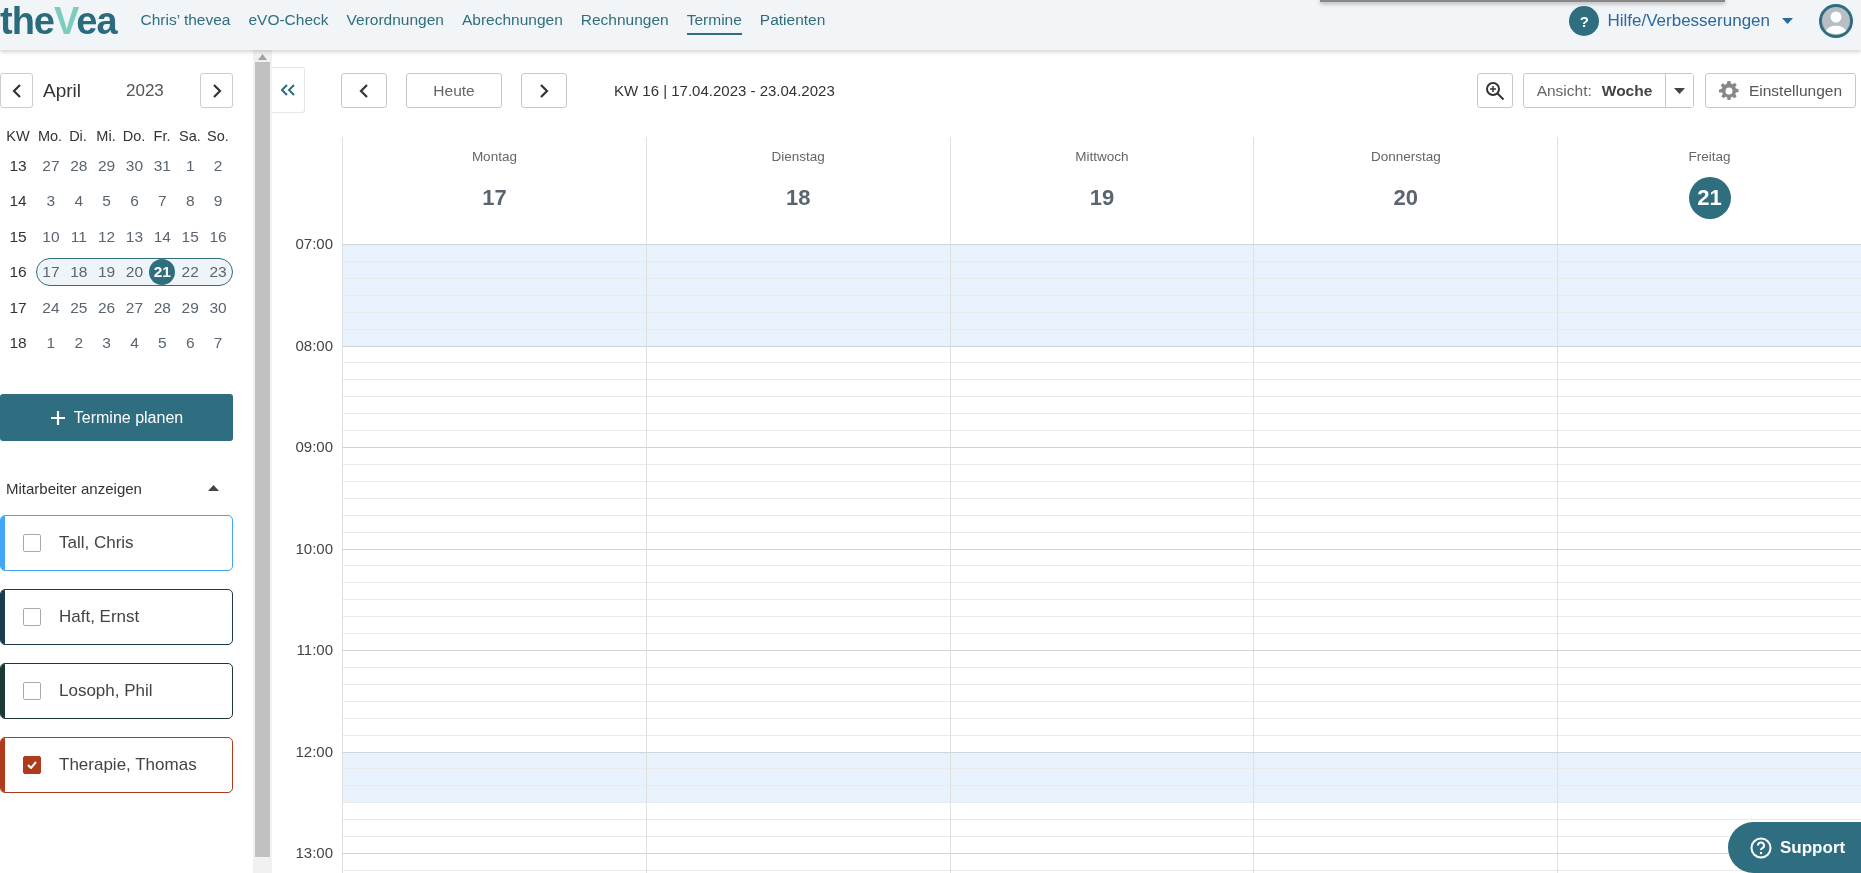  Describe the element at coordinates (218, 201) in the screenshot. I see `calendar-day: 9` at that location.